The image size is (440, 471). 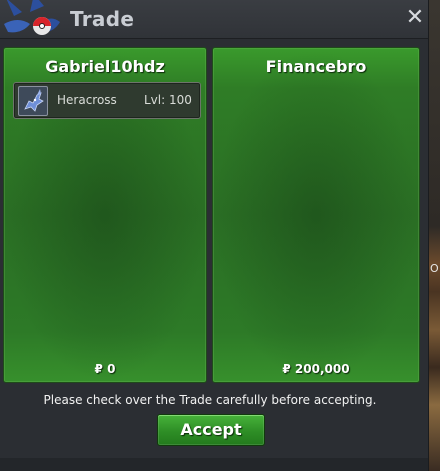 I want to click on heracross-sprite-icon, so click(x=33, y=101).